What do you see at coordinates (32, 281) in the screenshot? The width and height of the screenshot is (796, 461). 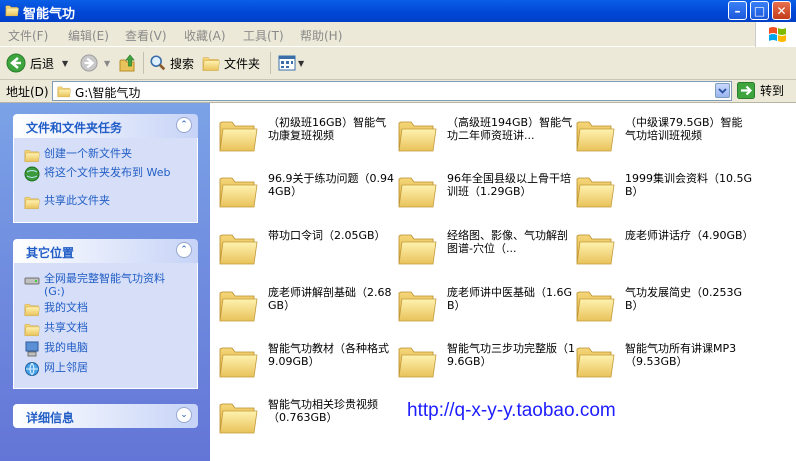 I see `drive-icon` at bounding box center [32, 281].